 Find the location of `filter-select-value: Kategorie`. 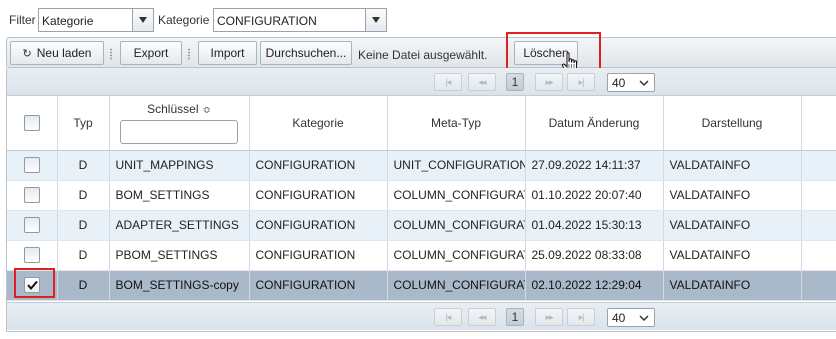

filter-select-value: Kategorie is located at coordinates (68, 21).